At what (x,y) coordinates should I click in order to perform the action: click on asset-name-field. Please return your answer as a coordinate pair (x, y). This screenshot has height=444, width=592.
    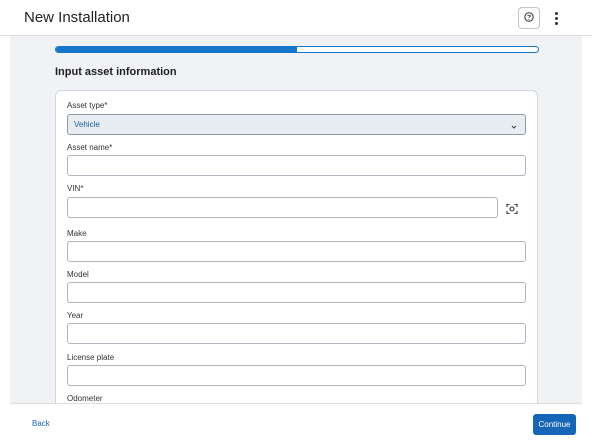
    Looking at the image, I should click on (296, 165).